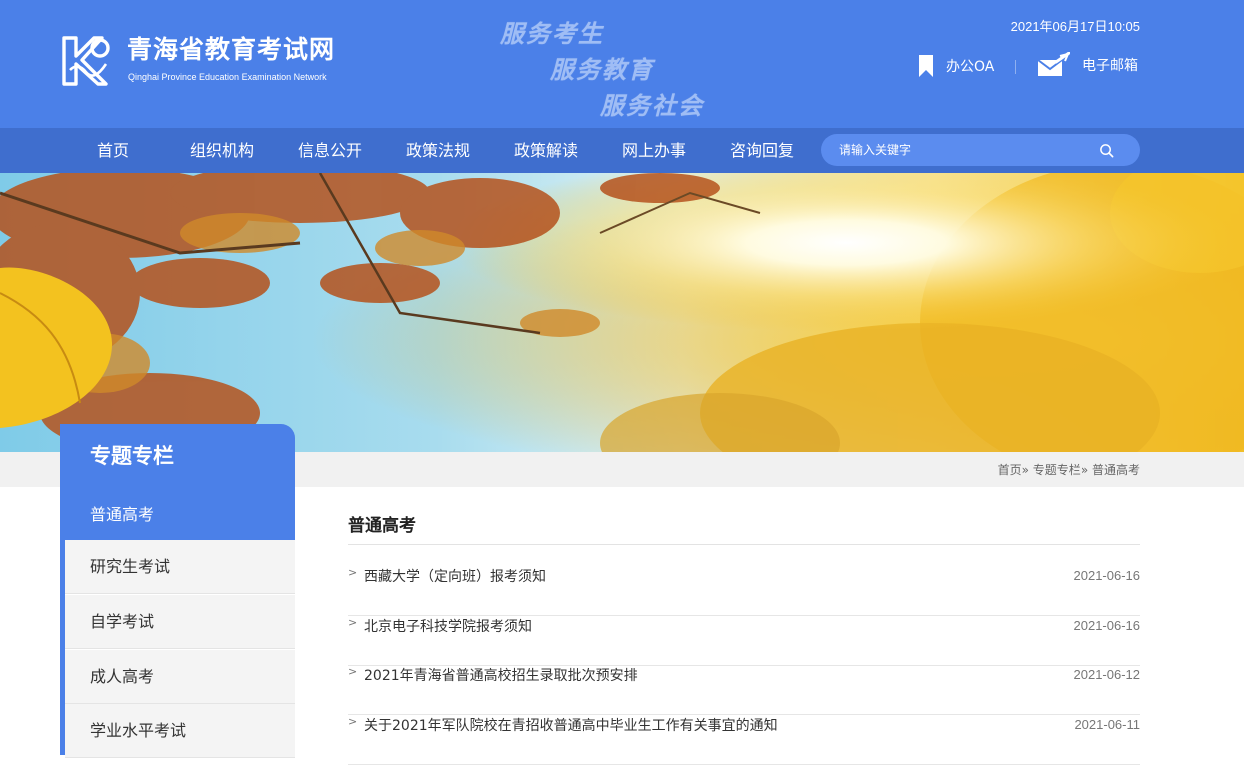 The width and height of the screenshot is (1244, 765). What do you see at coordinates (571, 725) in the screenshot?
I see `news-title: 关于2021年军队院校在青招收普通高中毕业生工作有关事宜的通知` at bounding box center [571, 725].